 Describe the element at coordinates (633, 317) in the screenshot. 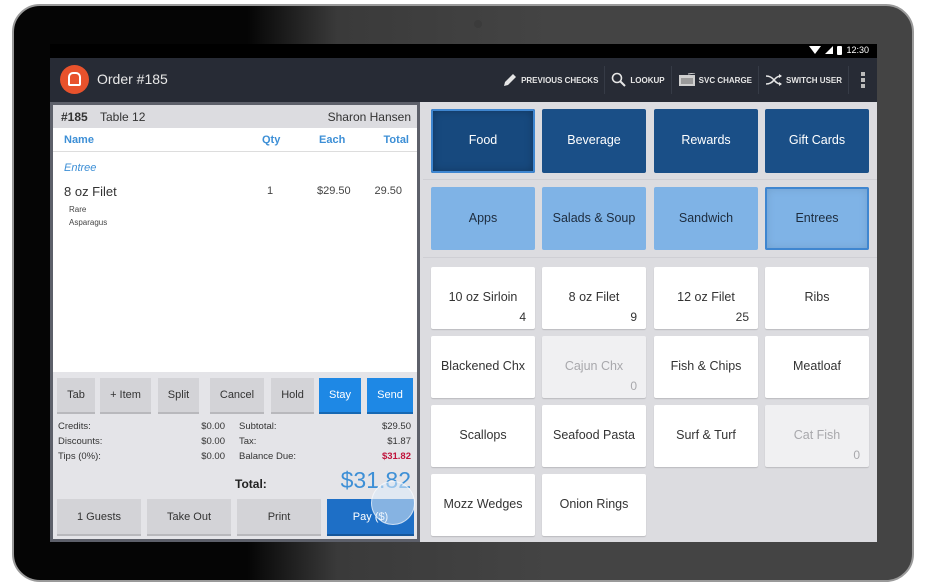

I see `stock-count: 9` at that location.